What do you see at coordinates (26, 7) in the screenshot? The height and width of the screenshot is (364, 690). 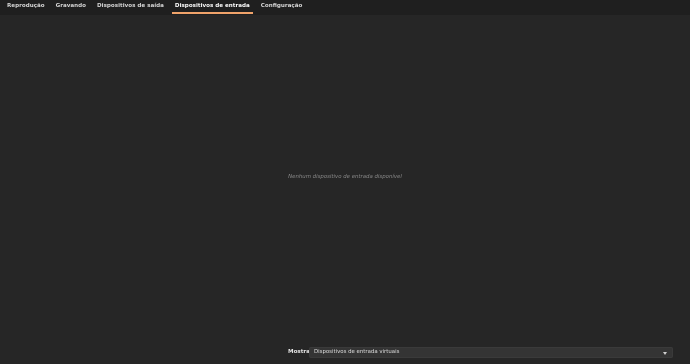 I see `tab-playback: Reprodução` at bounding box center [26, 7].